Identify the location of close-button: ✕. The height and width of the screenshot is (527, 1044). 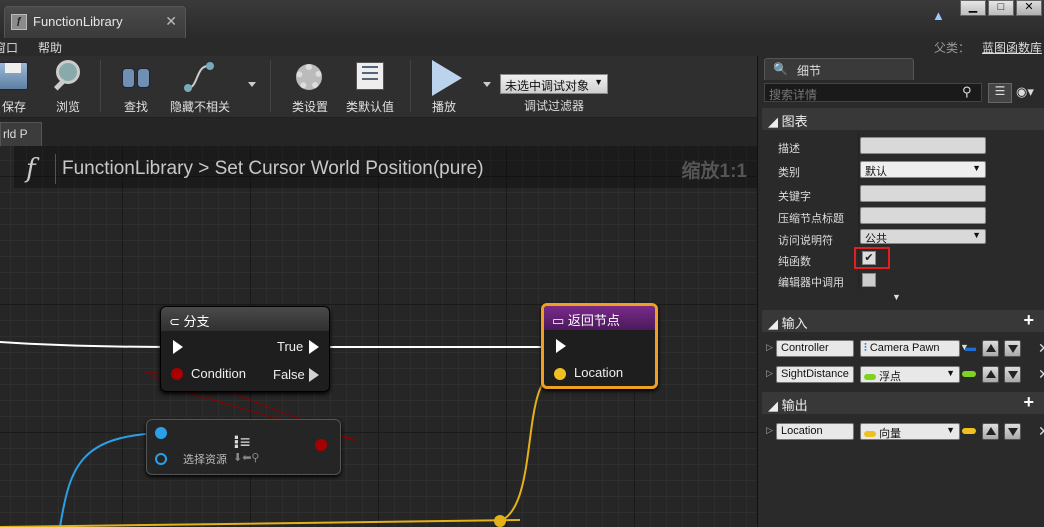
(1029, 8).